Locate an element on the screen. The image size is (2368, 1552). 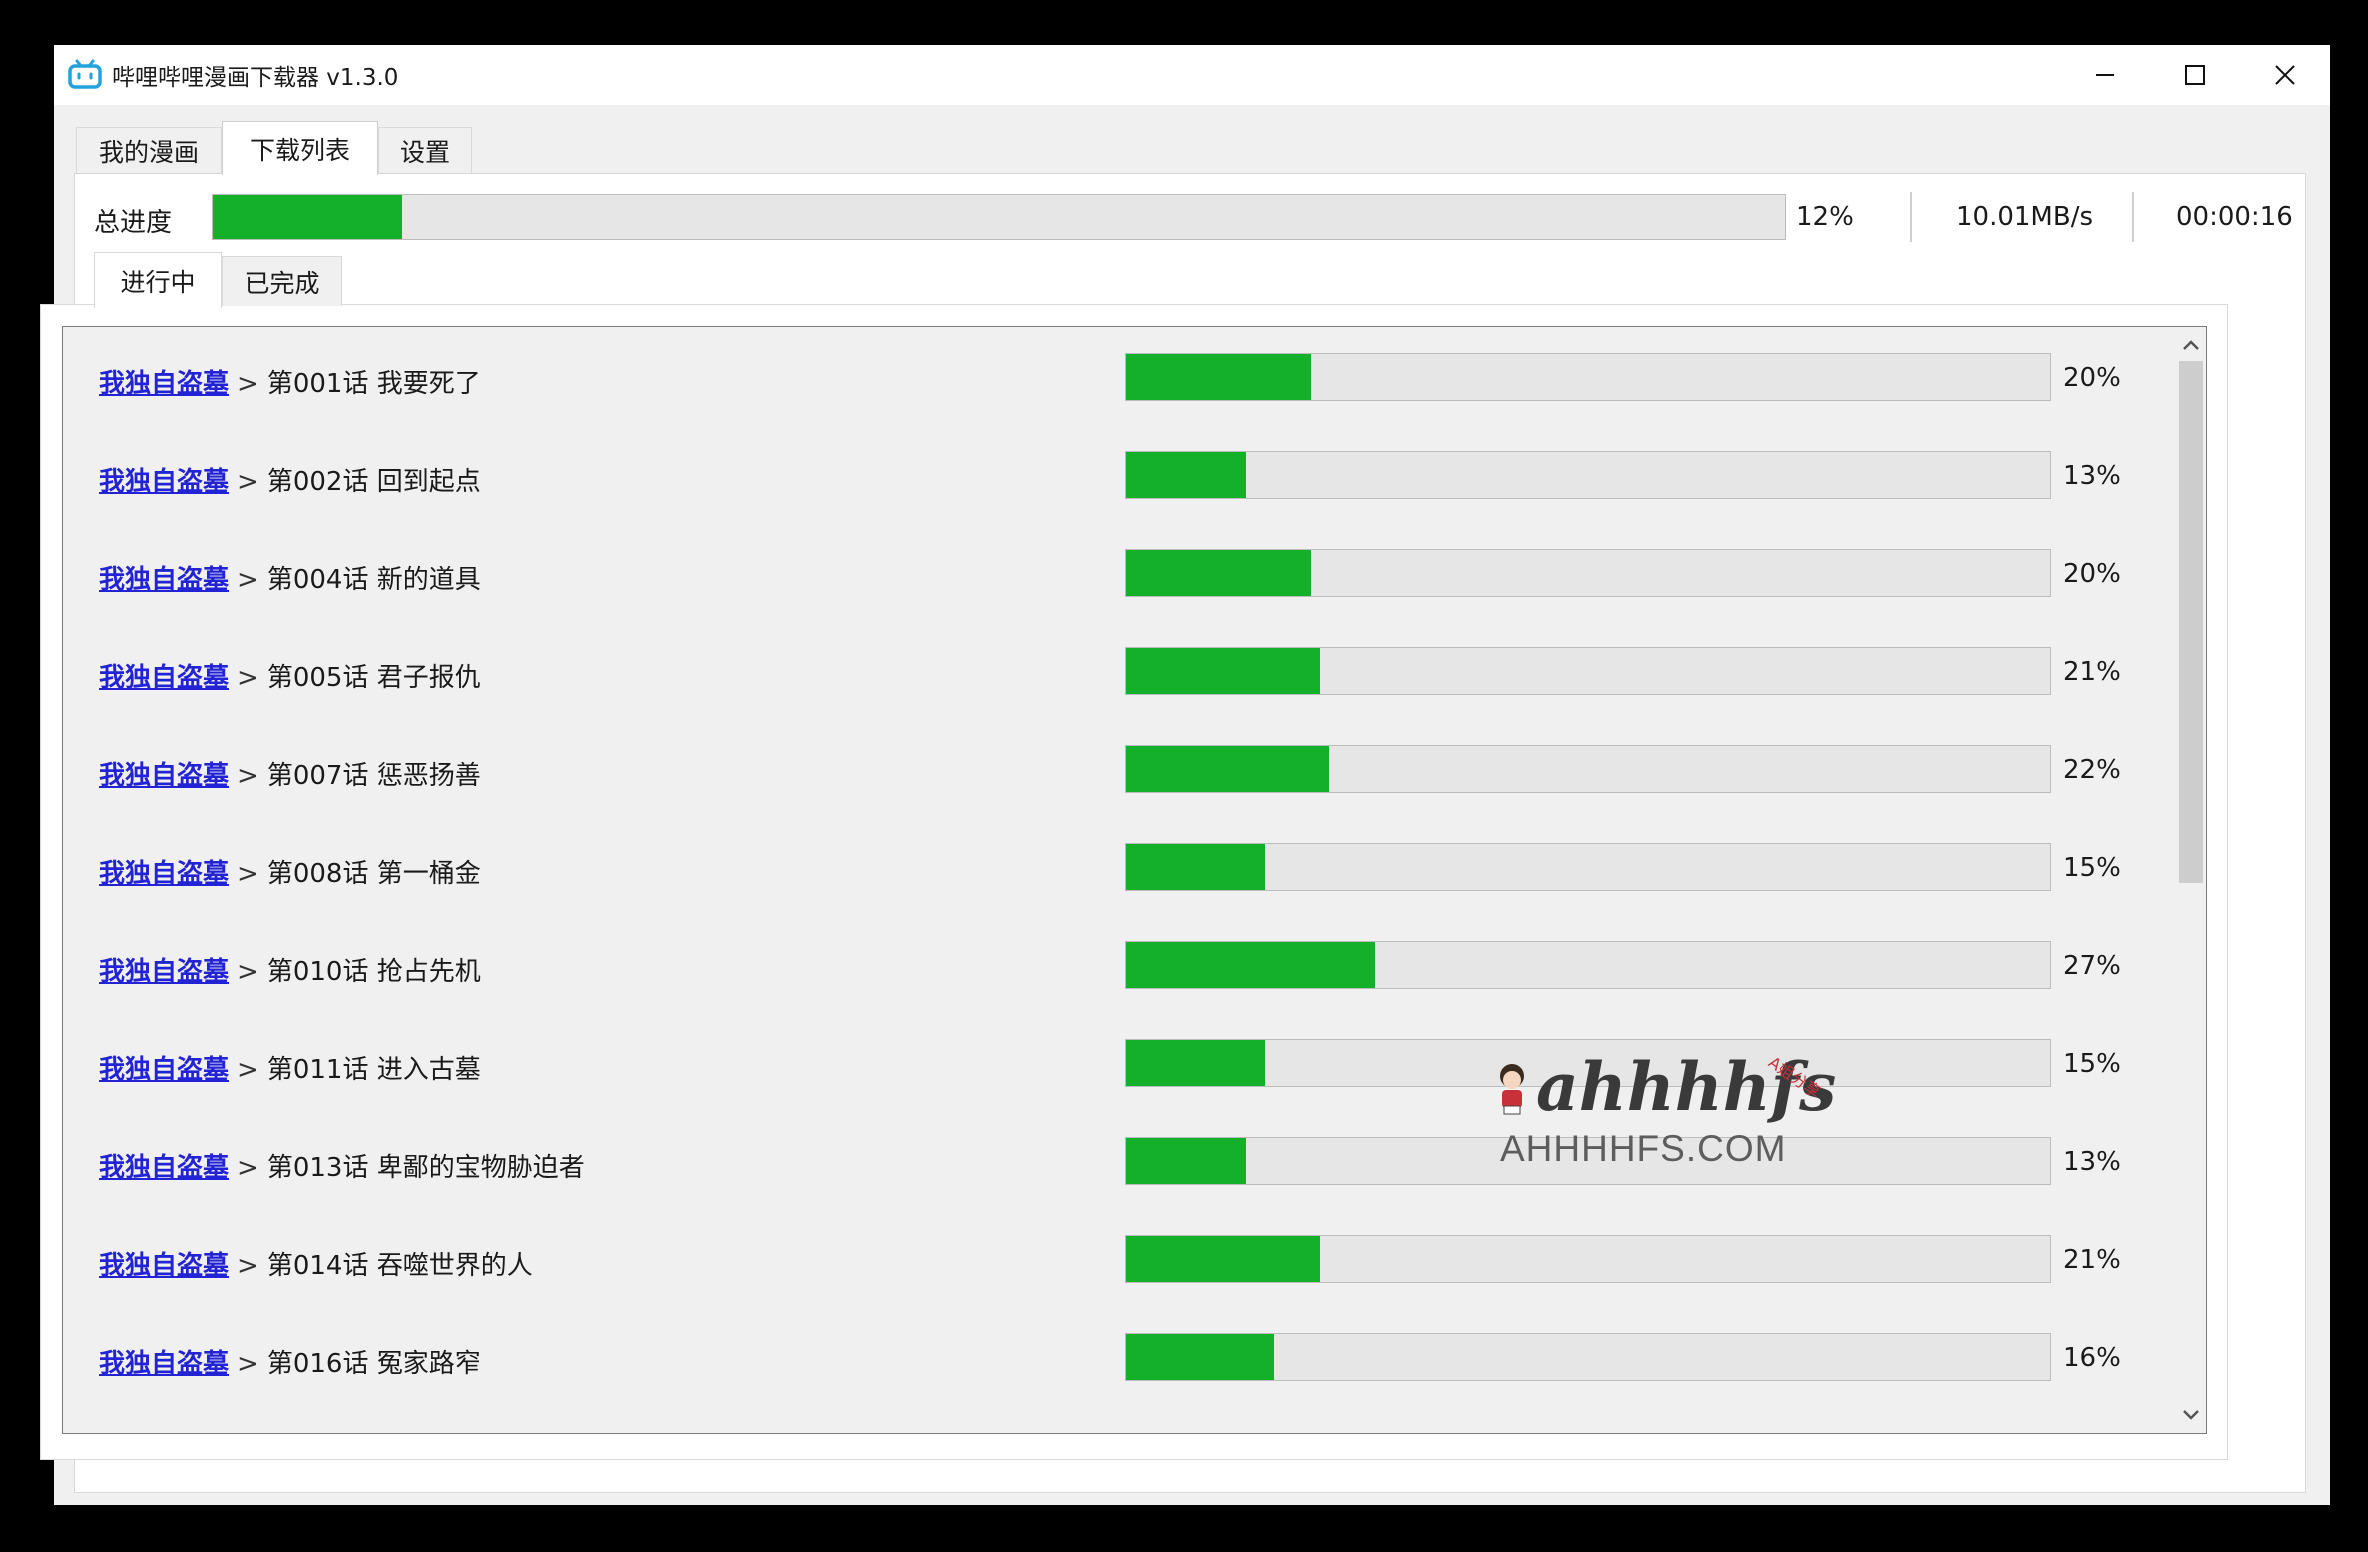
download-row-title: 我独自盗墓 > 第001话 我要死了 is located at coordinates (290, 381).